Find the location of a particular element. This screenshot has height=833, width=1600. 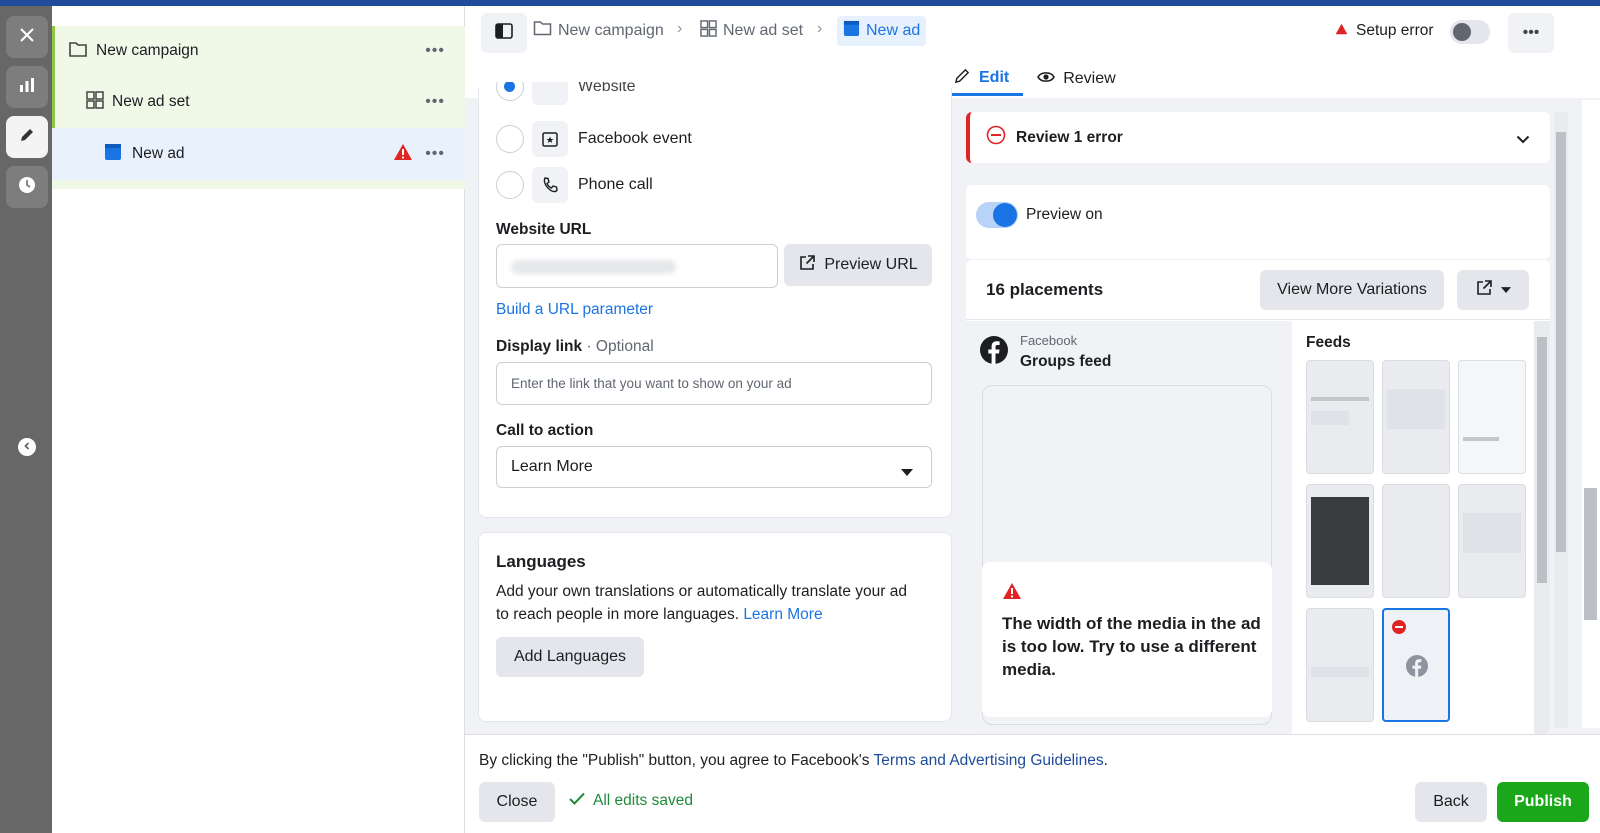

external-link-icon is located at coordinates (807, 265).